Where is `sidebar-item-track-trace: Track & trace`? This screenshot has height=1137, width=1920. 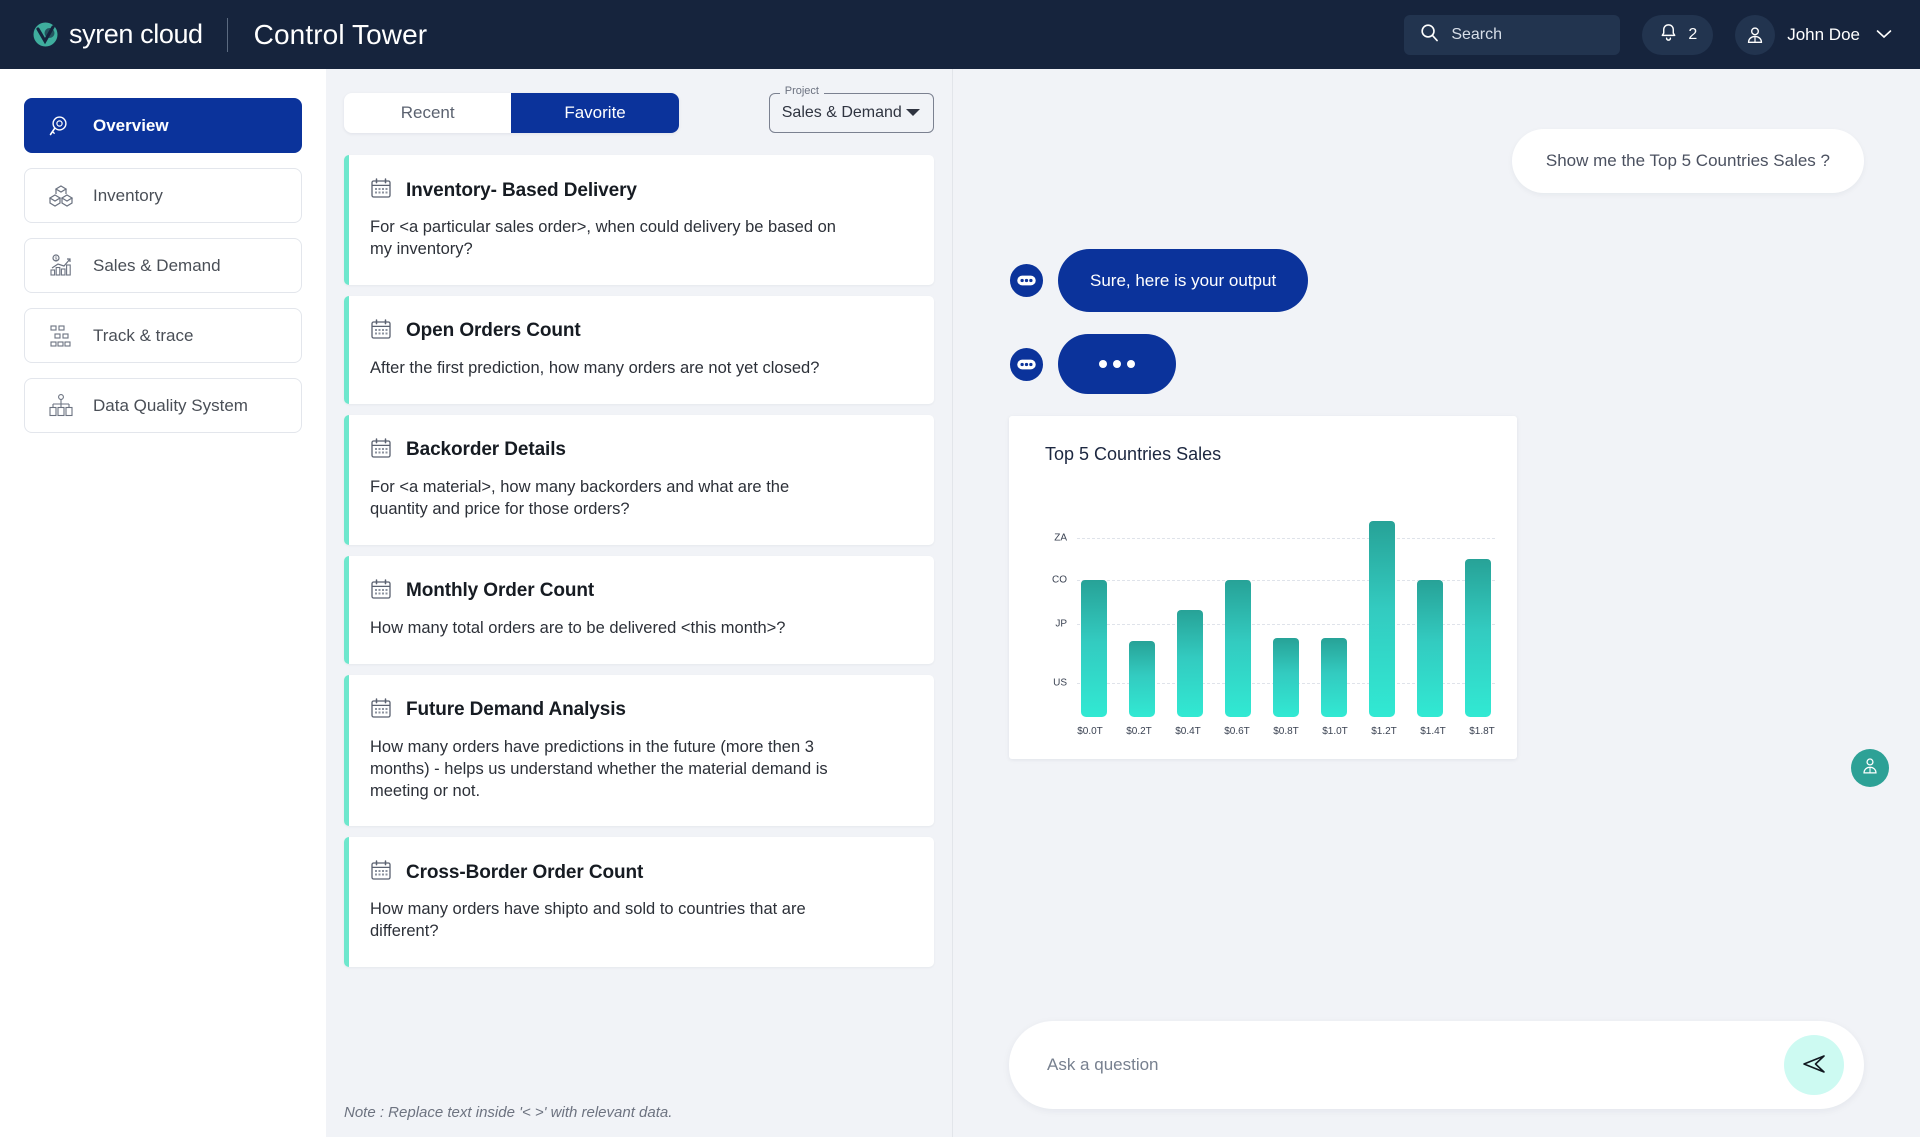
sidebar-item-track-trace: Track & trace is located at coordinates (163, 335).